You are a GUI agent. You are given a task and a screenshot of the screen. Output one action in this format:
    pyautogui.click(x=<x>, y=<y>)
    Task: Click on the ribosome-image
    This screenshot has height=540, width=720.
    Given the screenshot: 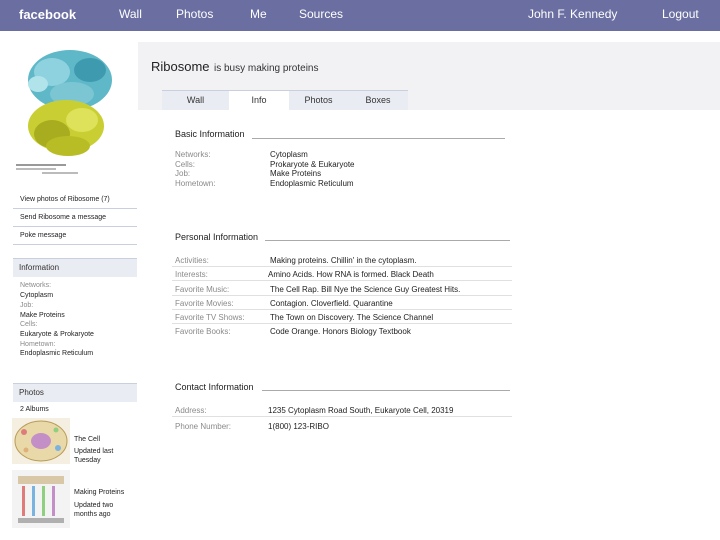 What is the action you would take?
    pyautogui.click(x=69, y=112)
    